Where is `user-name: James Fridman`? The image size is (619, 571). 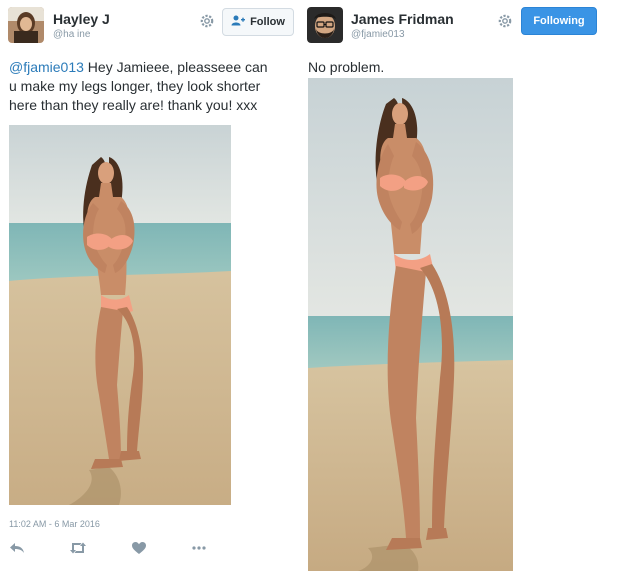 user-name: James Fridman is located at coordinates (402, 19).